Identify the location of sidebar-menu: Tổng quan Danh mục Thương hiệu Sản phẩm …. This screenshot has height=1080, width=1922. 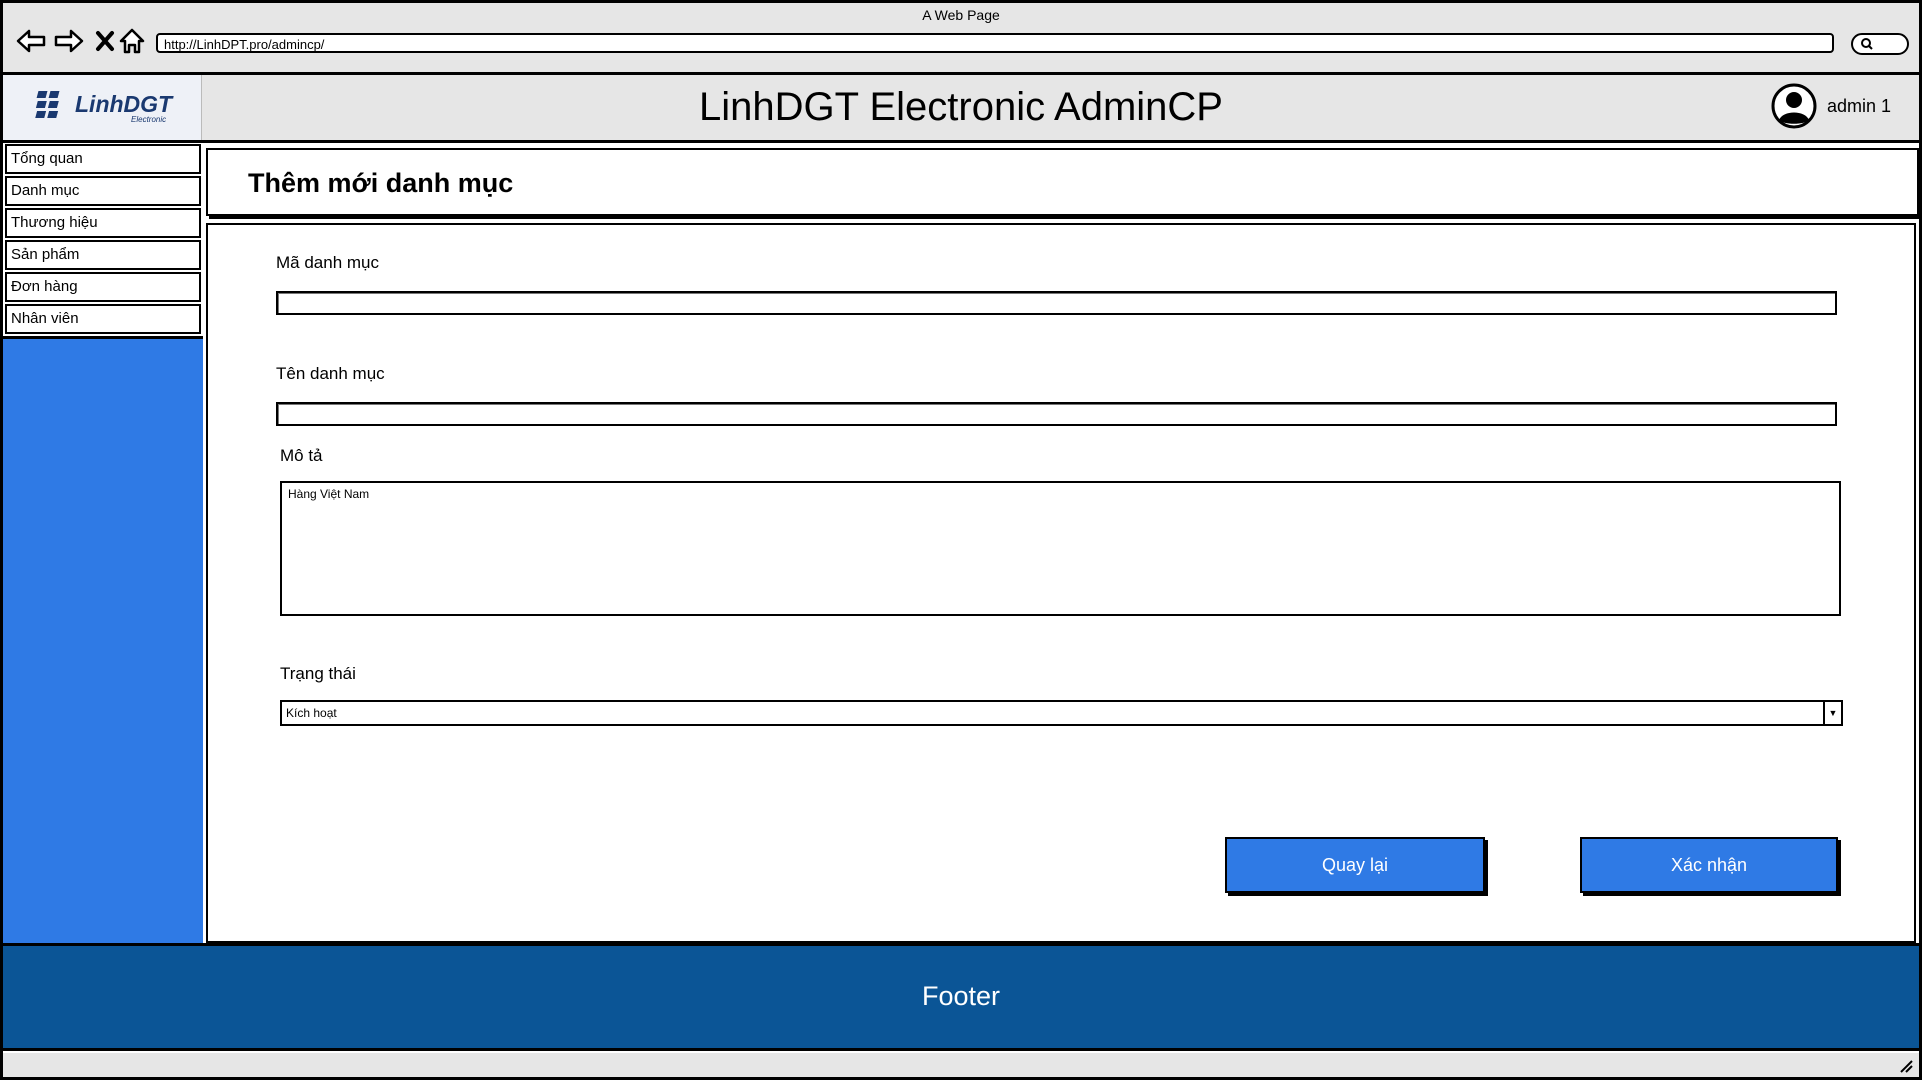
(103, 241).